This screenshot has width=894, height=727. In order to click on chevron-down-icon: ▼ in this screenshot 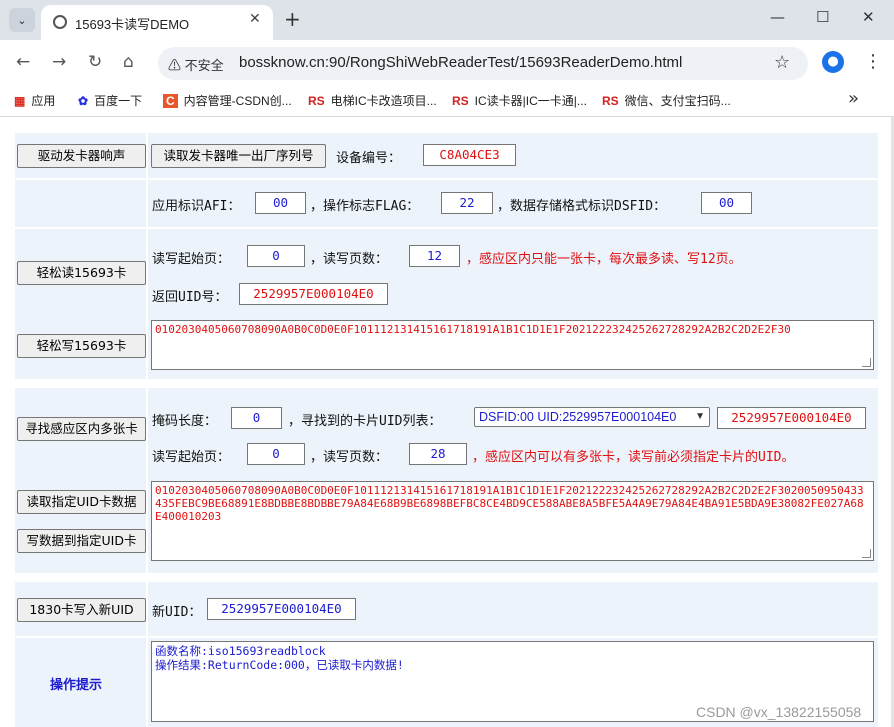, I will do `click(700, 416)`.